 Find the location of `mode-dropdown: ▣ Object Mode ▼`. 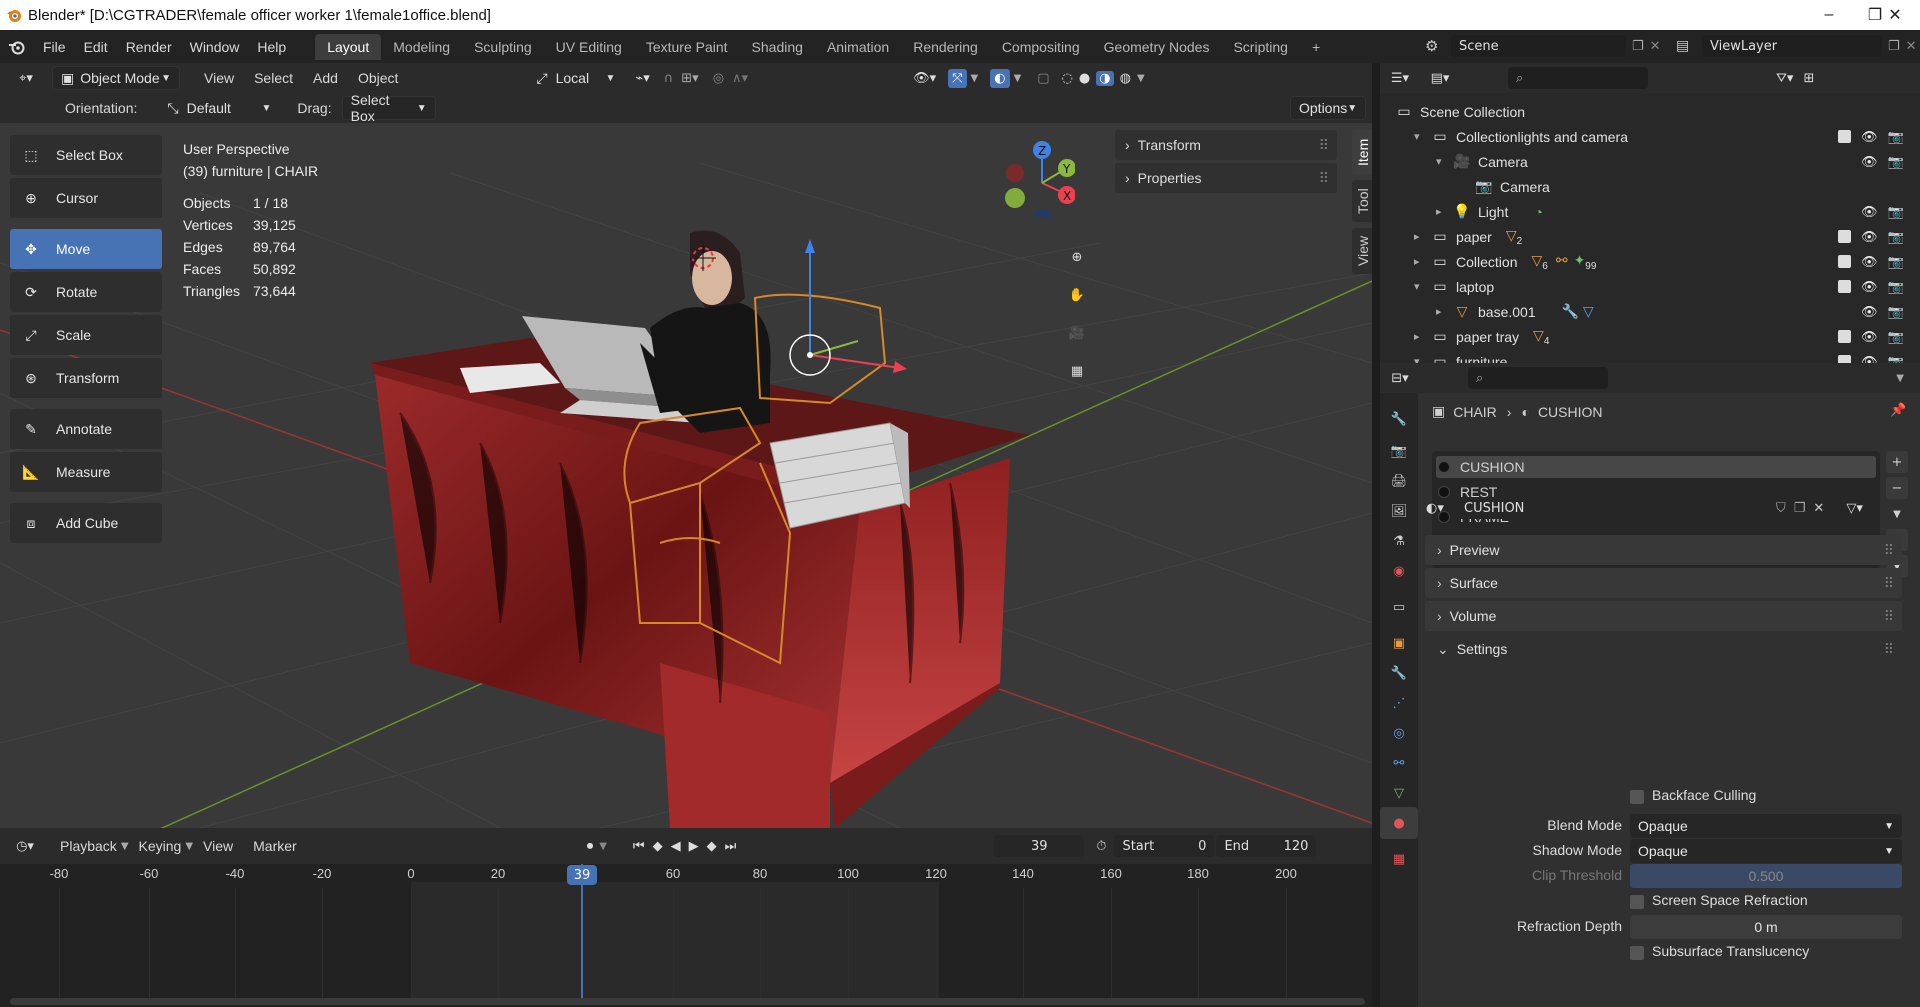

mode-dropdown: ▣ Object Mode ▼ is located at coordinates (116, 78).